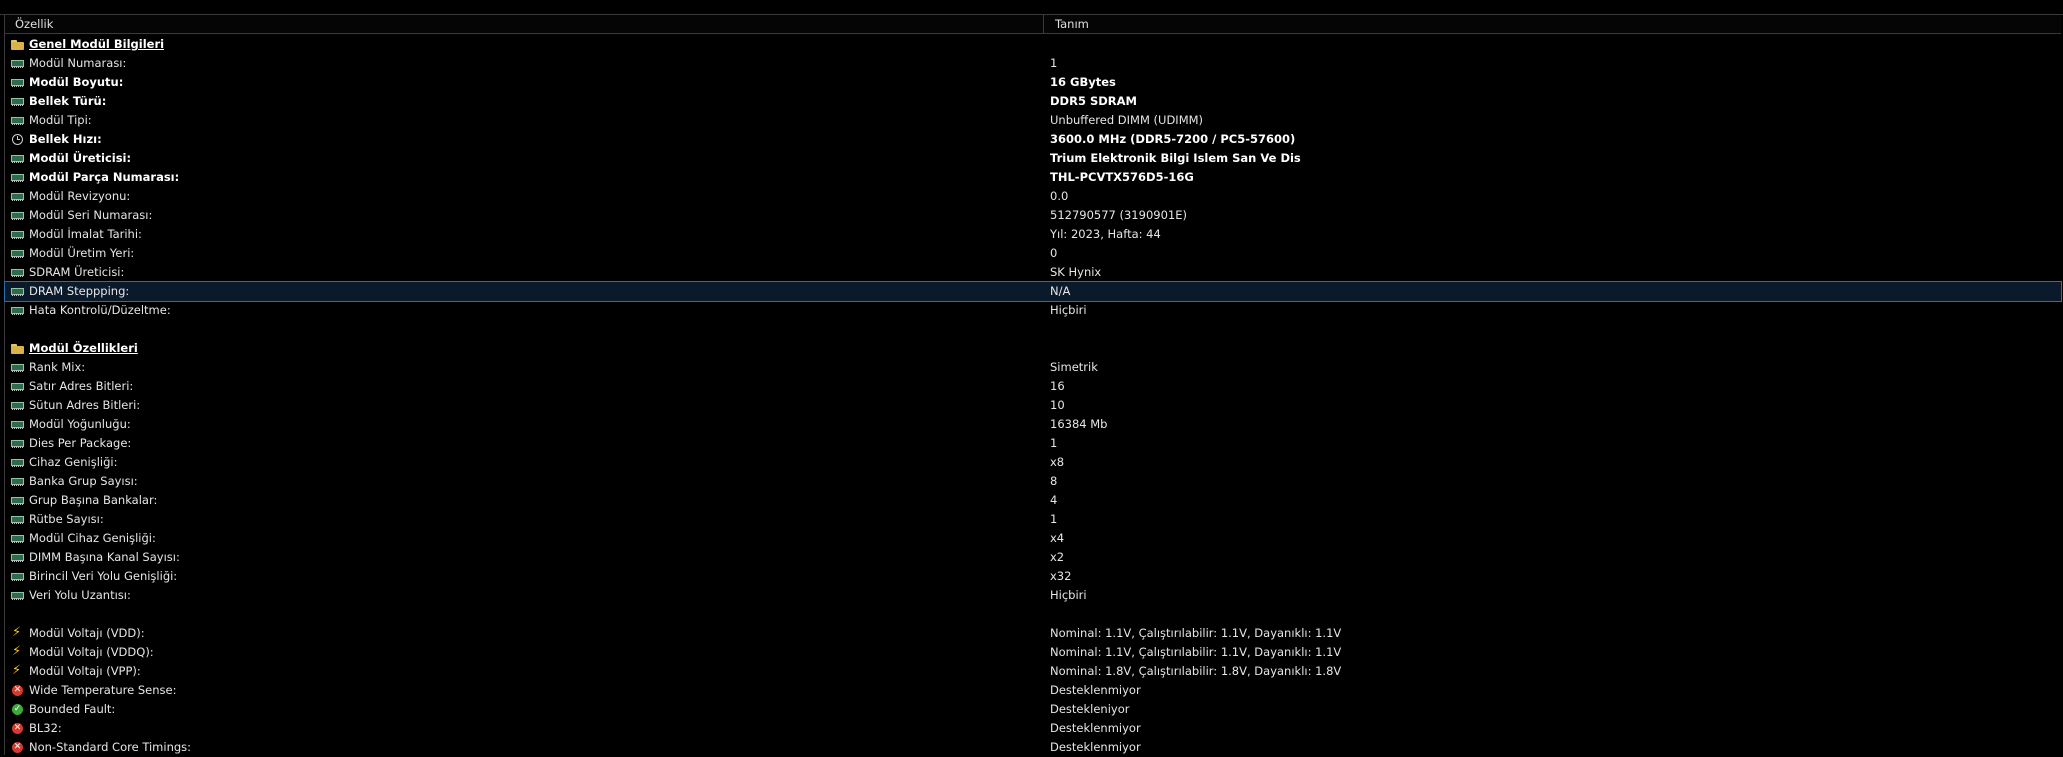  Describe the element at coordinates (91, 652) in the screenshot. I see `property-name: Modül Voltajı (VDDQ):` at that location.